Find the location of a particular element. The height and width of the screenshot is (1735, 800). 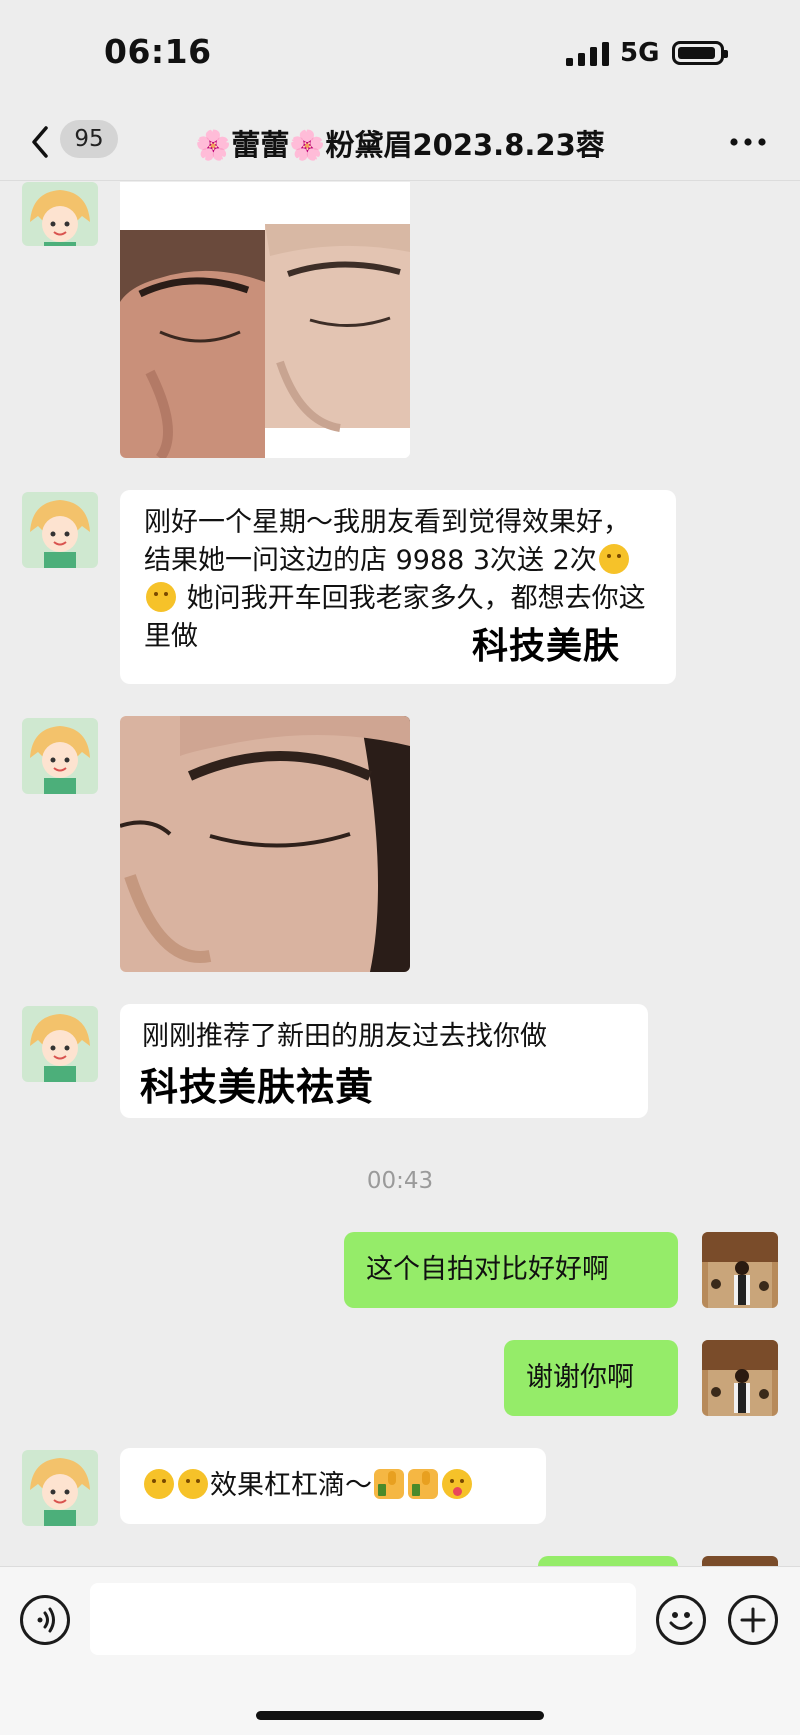

message-timestamp: 00:43 is located at coordinates (400, 1181).